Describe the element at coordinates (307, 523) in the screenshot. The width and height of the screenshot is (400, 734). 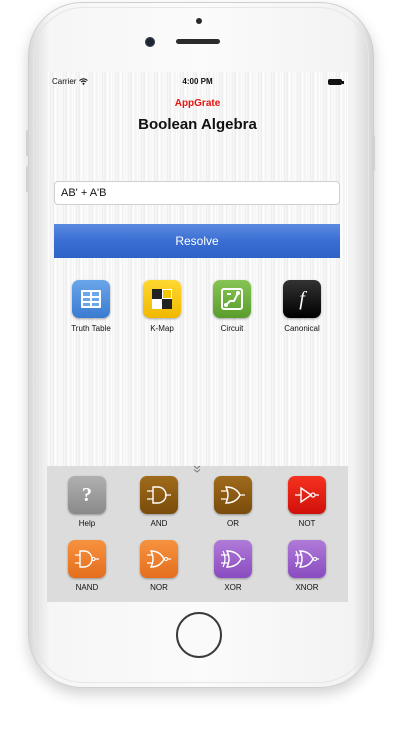
I see `gate-label: NOT` at that location.